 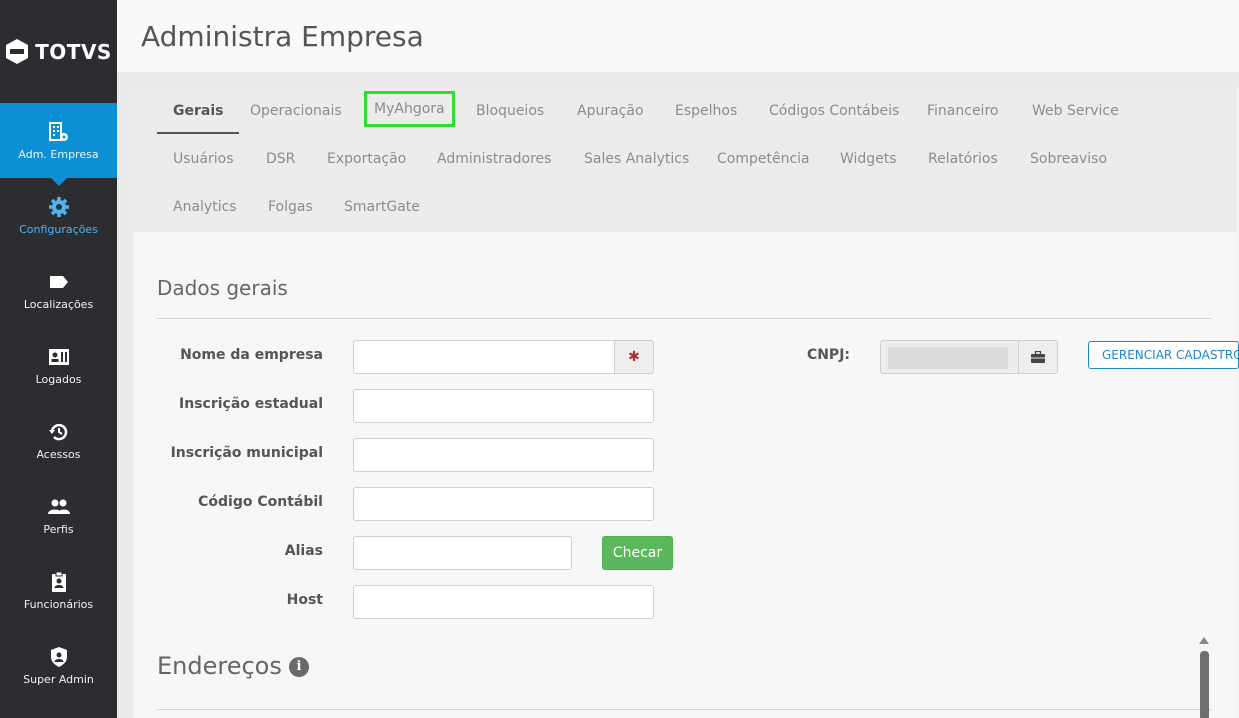 I want to click on gear-icon, so click(x=59, y=207).